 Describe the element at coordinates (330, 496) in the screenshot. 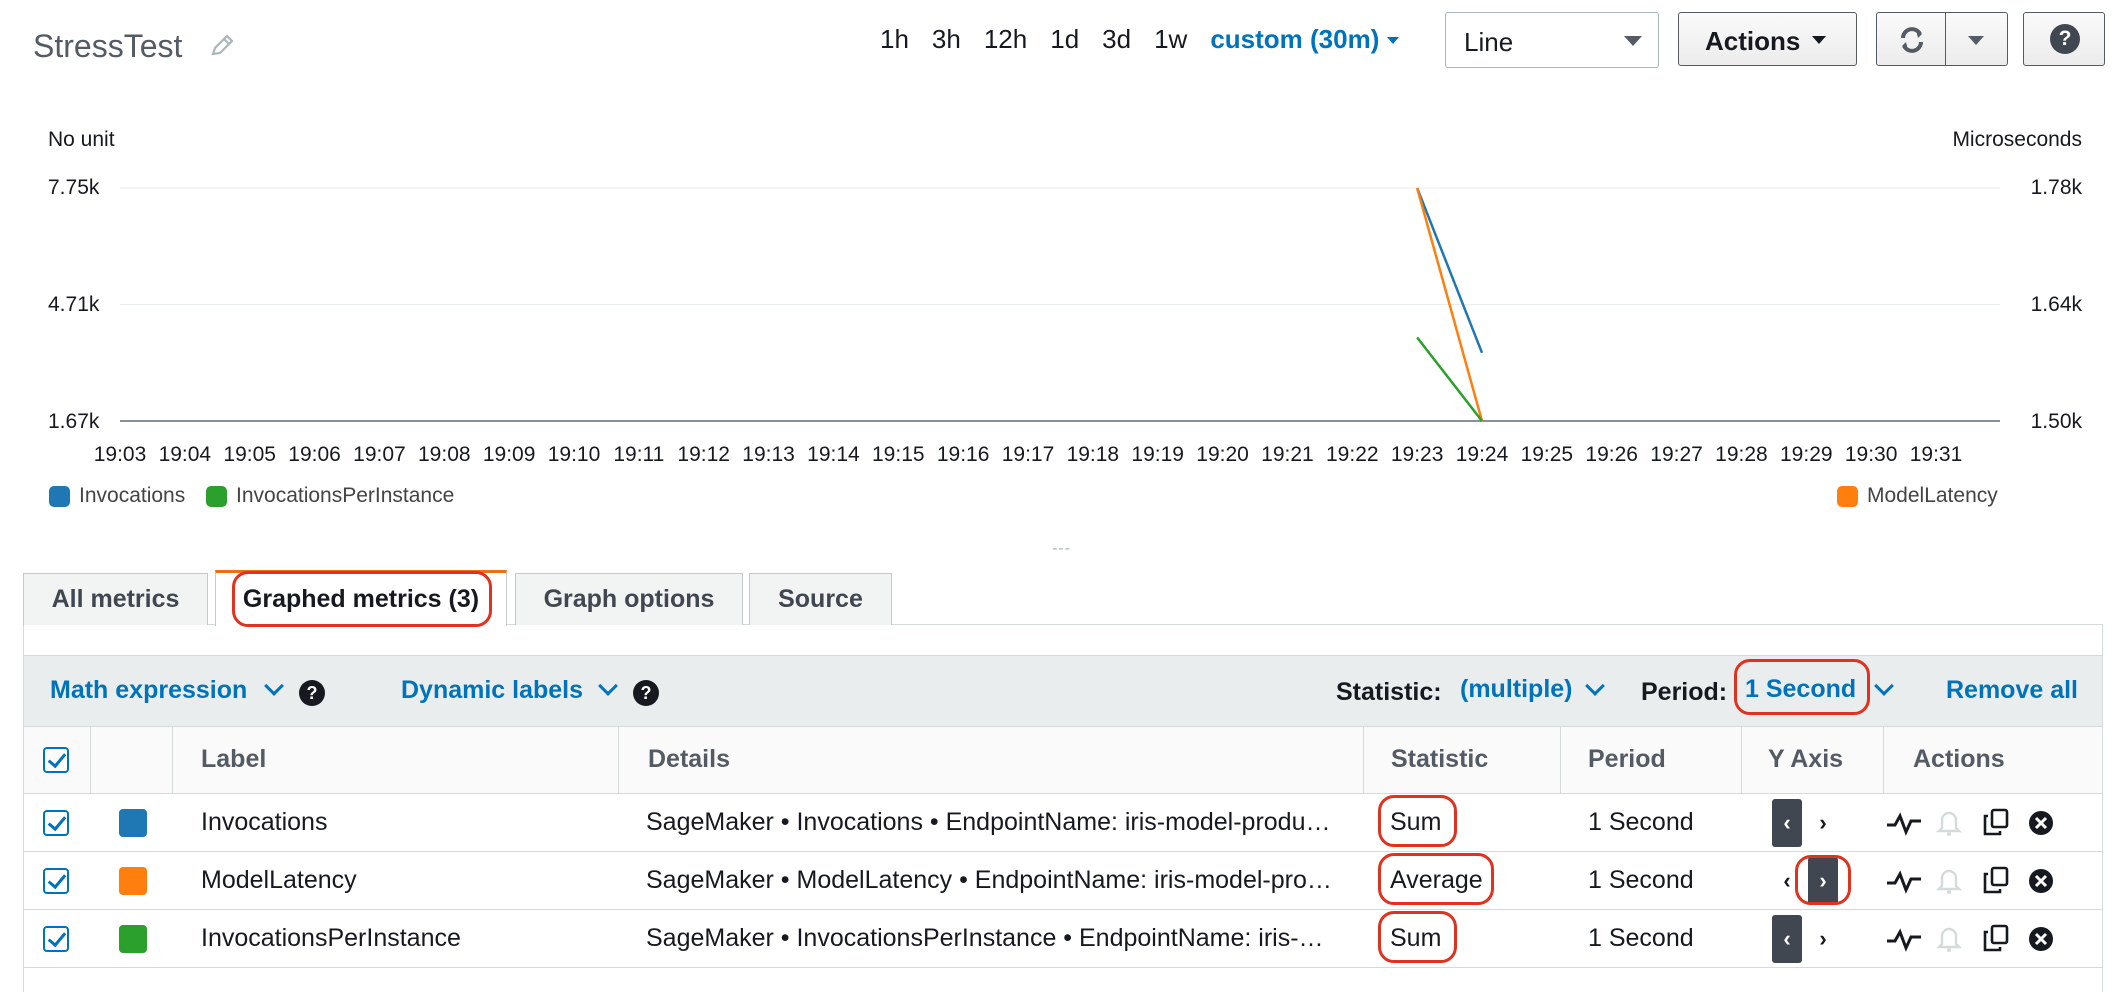

I see `legend-item-invocations-per-instance: InvocationsPerInstance` at that location.